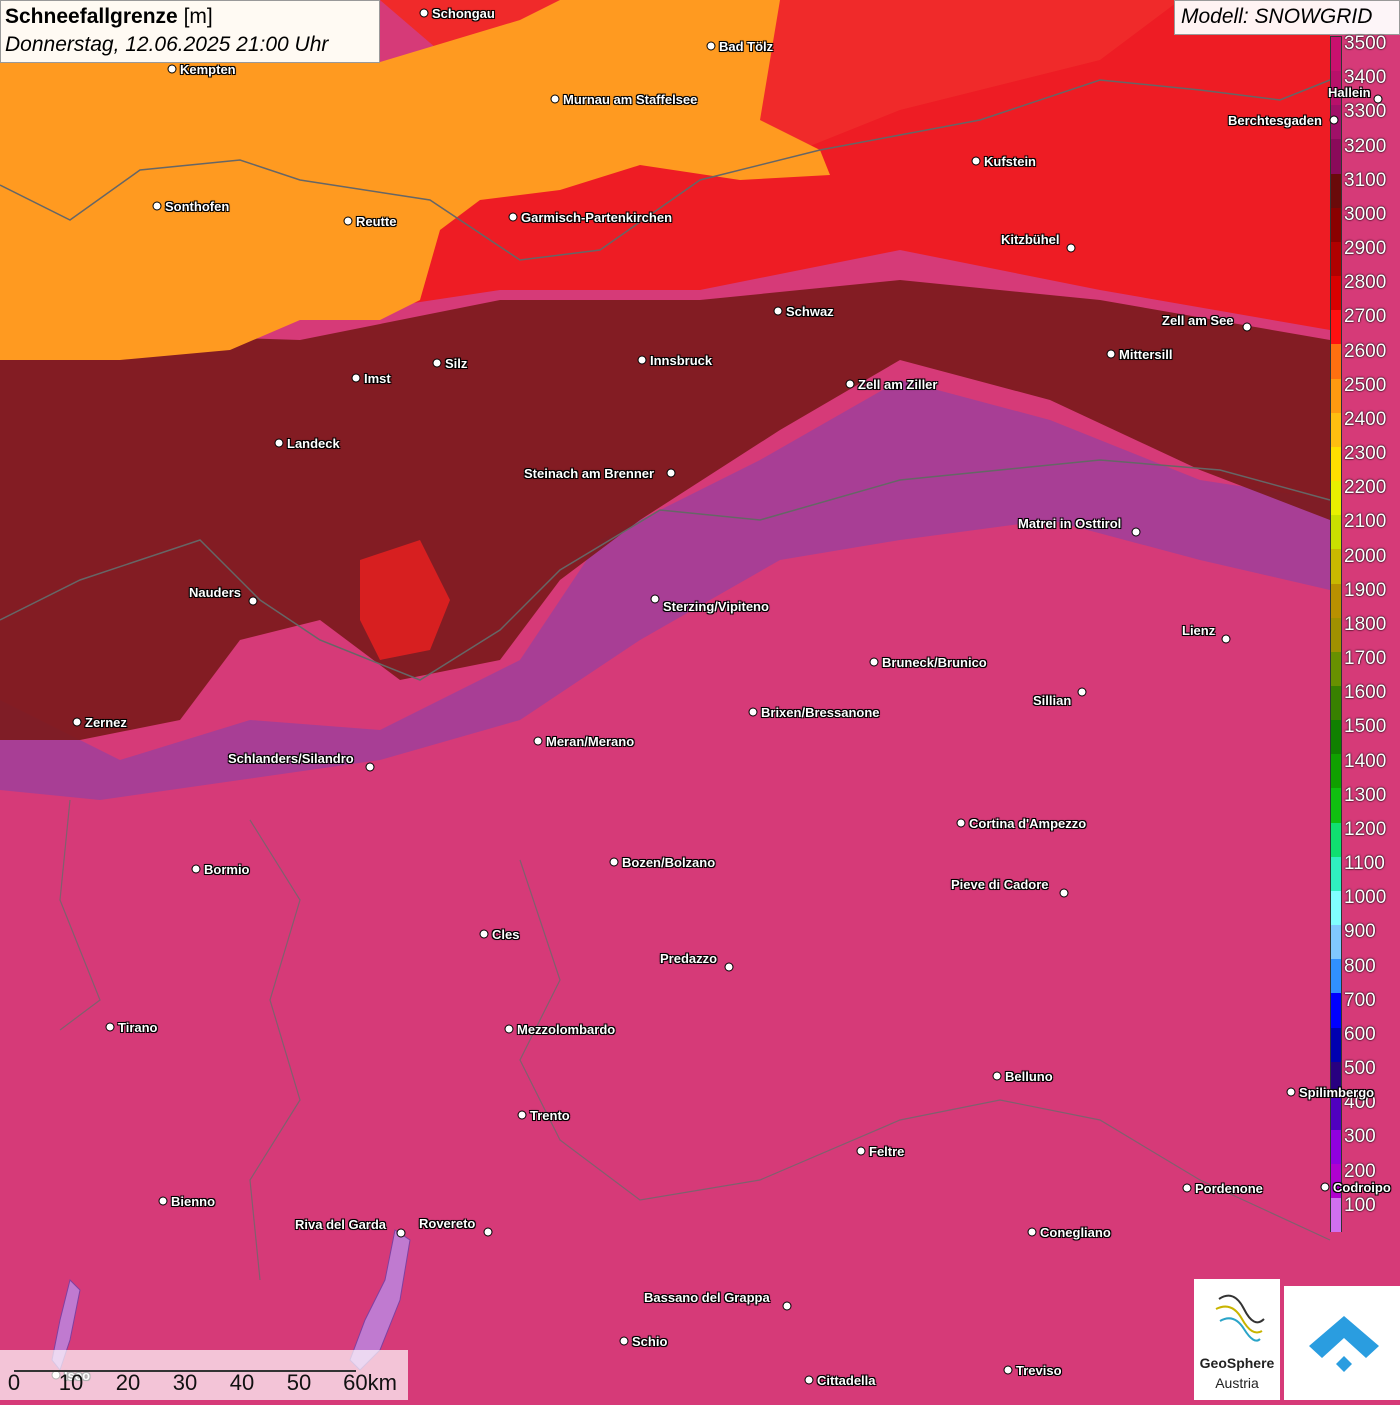 The height and width of the screenshot is (1405, 1400). I want to click on city-label: Zell am Ziller, so click(898, 384).